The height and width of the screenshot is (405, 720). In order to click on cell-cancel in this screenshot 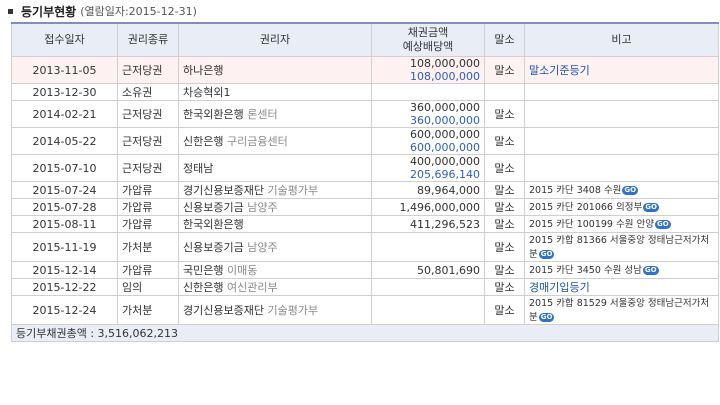, I will do `click(504, 92)`.